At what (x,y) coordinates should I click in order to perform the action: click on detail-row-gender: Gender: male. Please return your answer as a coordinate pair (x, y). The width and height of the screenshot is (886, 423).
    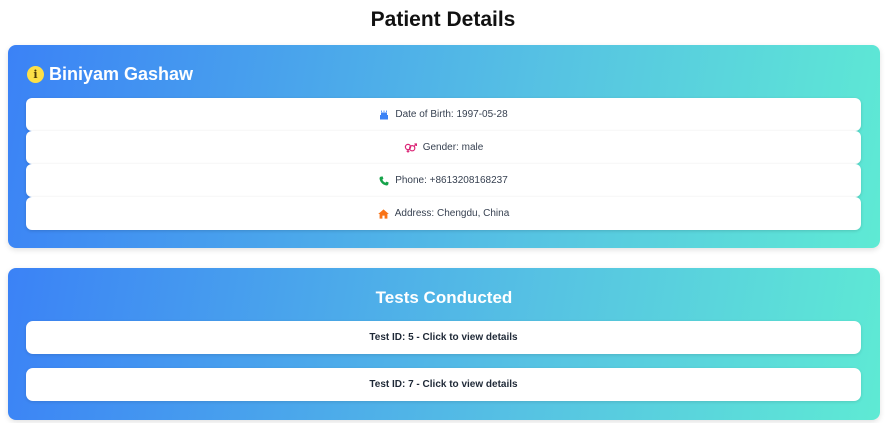
    Looking at the image, I should click on (443, 147).